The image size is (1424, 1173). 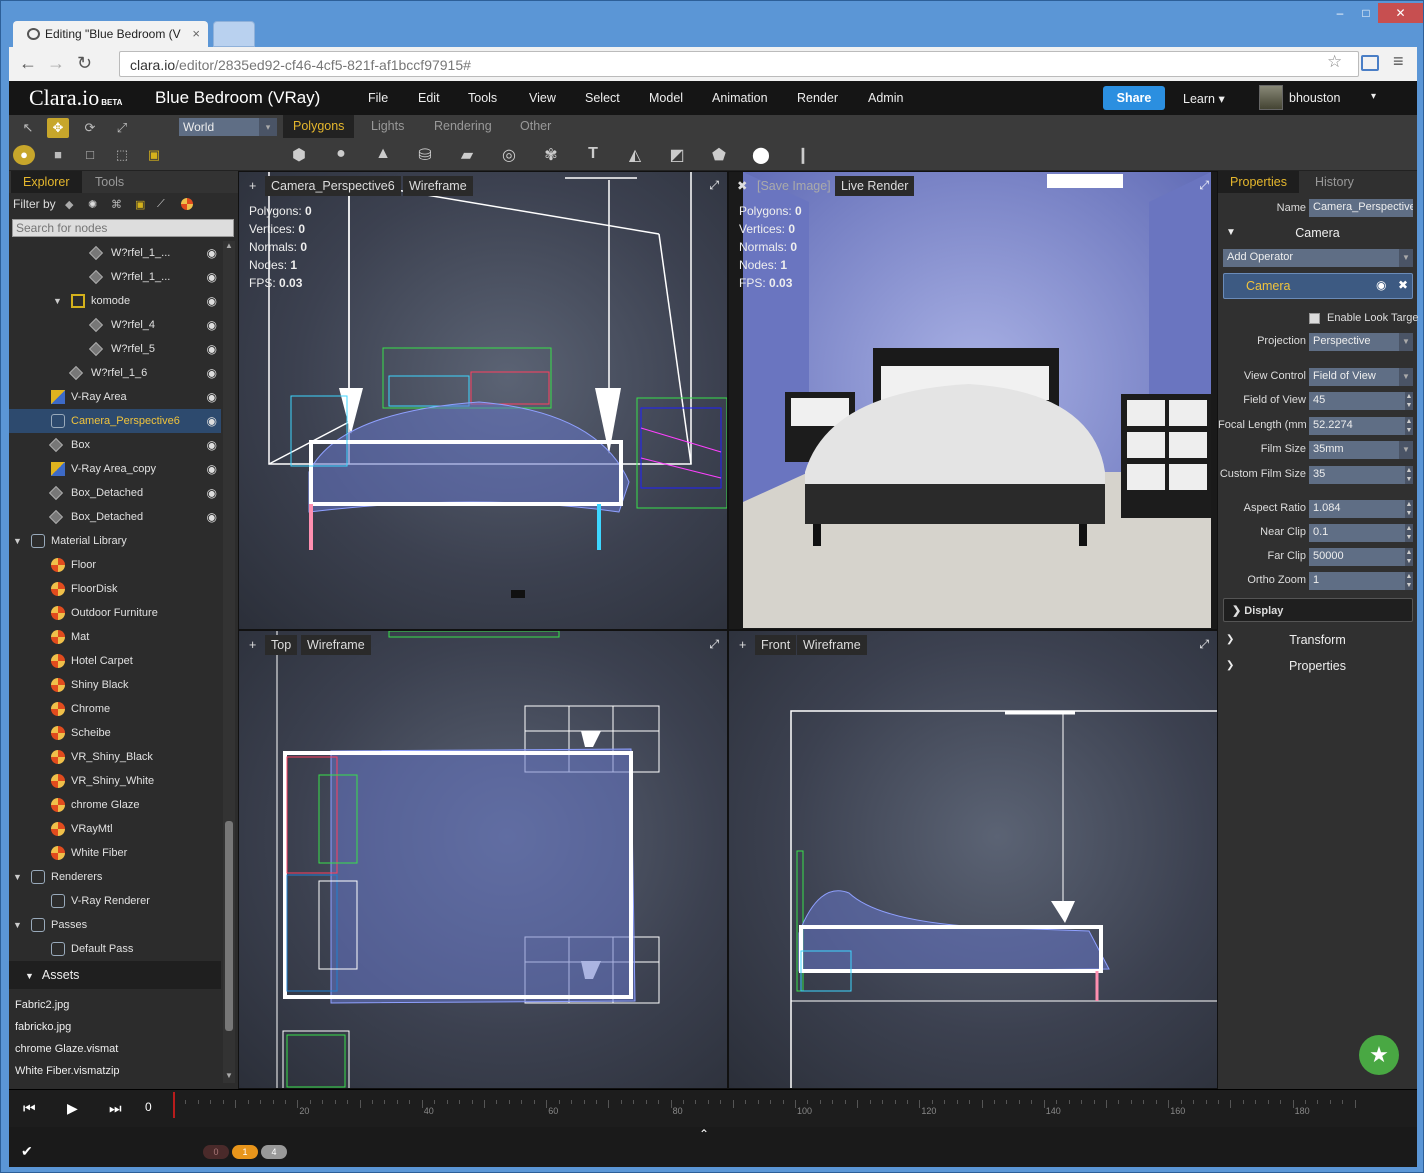 I want to click on tab-tools: Tools, so click(x=109, y=182).